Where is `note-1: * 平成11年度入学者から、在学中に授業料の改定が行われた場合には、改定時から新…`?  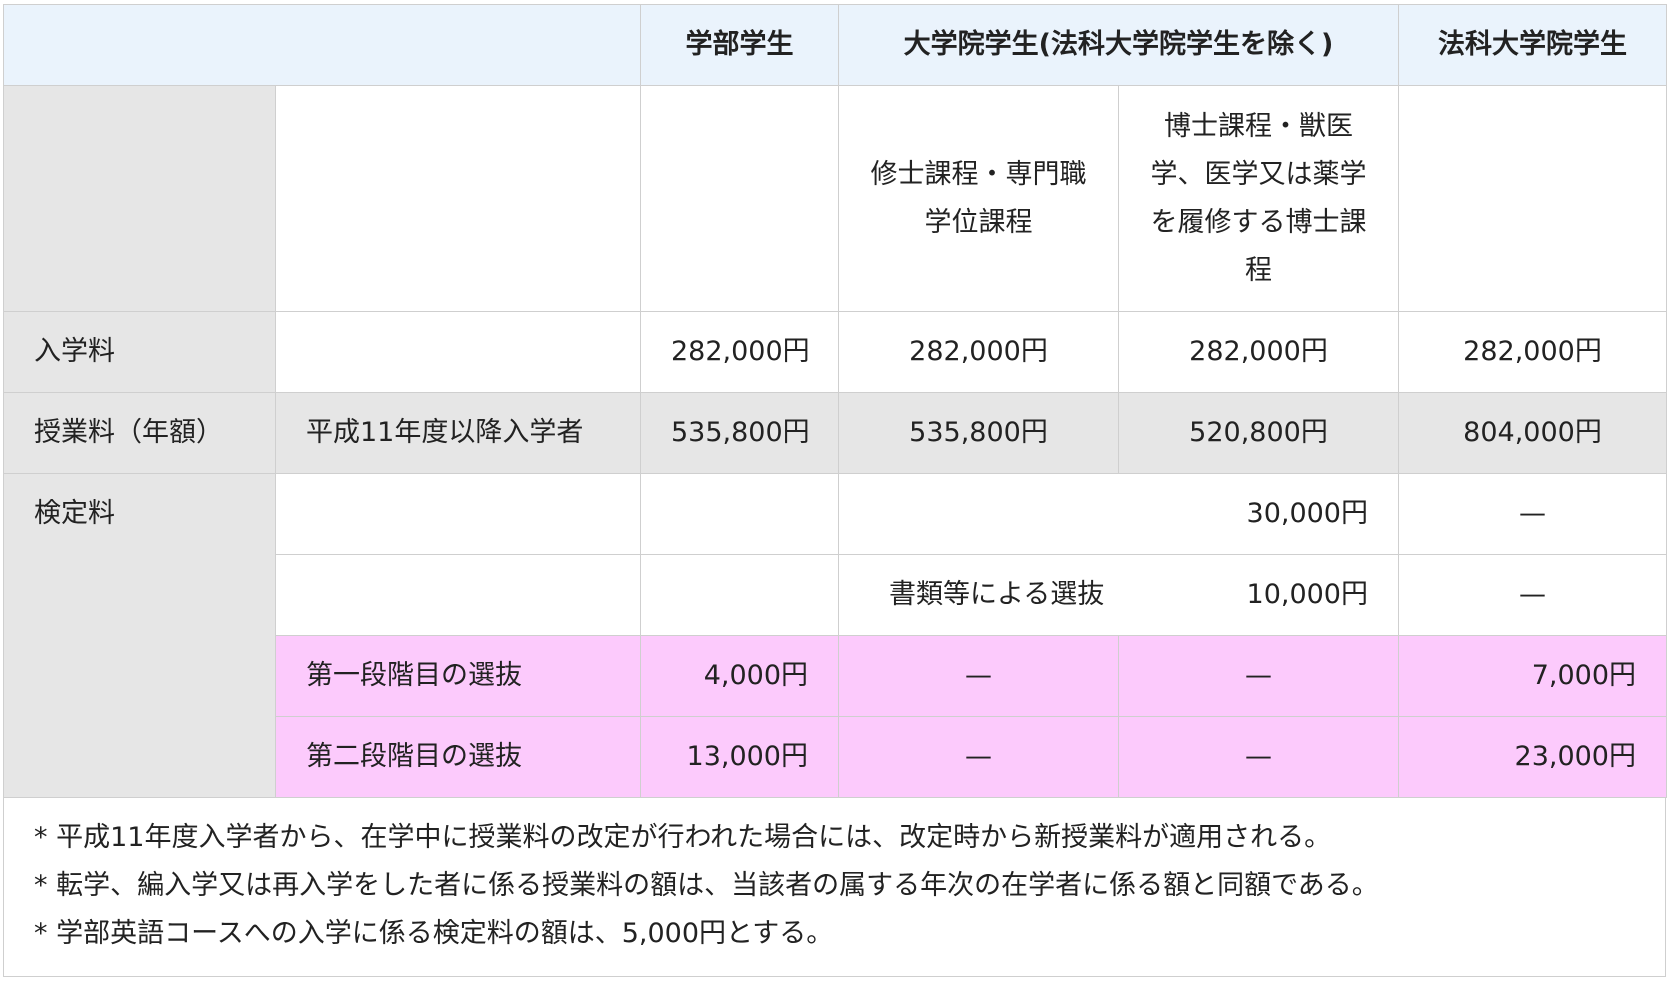
note-1: * 平成11年度入学者から、在学中に授業料の改定が行われた場合には、改定時から新… is located at coordinates (683, 837).